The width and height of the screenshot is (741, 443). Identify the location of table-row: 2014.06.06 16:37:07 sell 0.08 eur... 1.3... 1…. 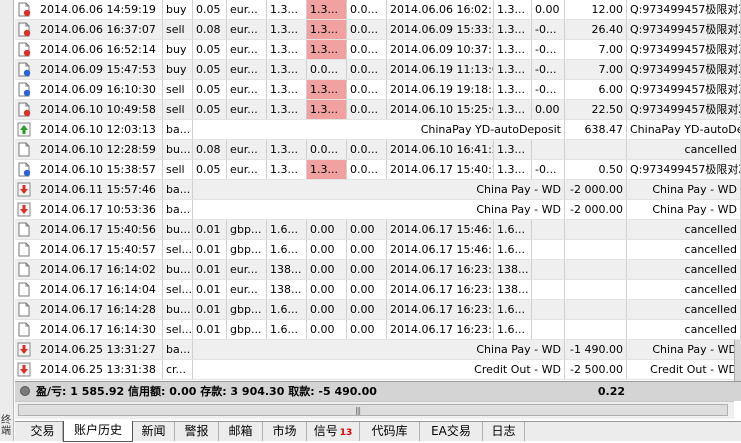
(378, 30).